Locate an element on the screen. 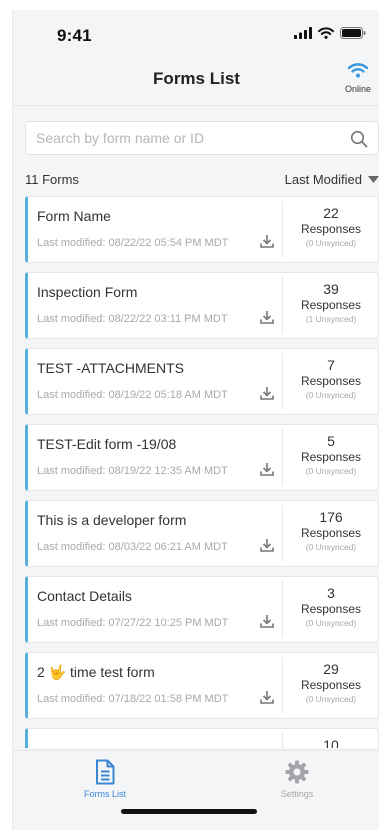 Image resolution: width=379 pixels, height=830 pixels. connection-status: Online is located at coordinates (358, 78).